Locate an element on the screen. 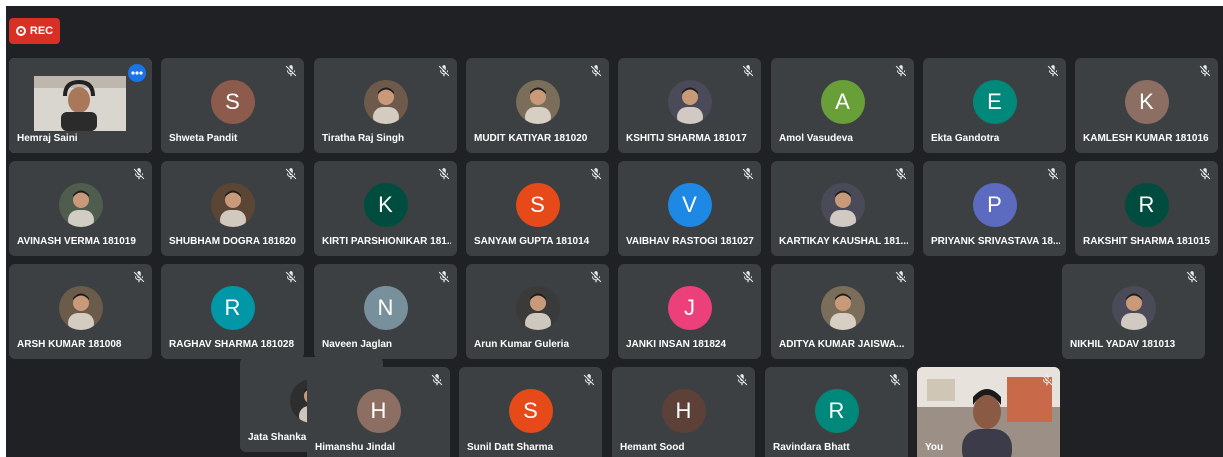  more-options-icon is located at coordinates (137, 73).